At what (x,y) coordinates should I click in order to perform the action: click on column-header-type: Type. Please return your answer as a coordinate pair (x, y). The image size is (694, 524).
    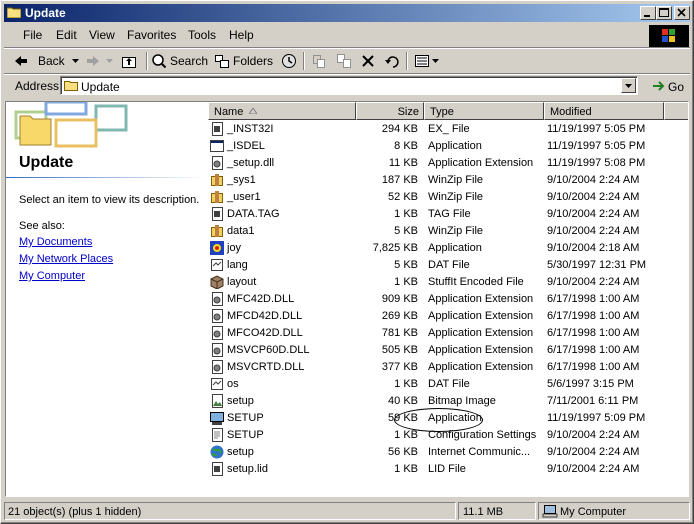
    Looking at the image, I should click on (484, 111).